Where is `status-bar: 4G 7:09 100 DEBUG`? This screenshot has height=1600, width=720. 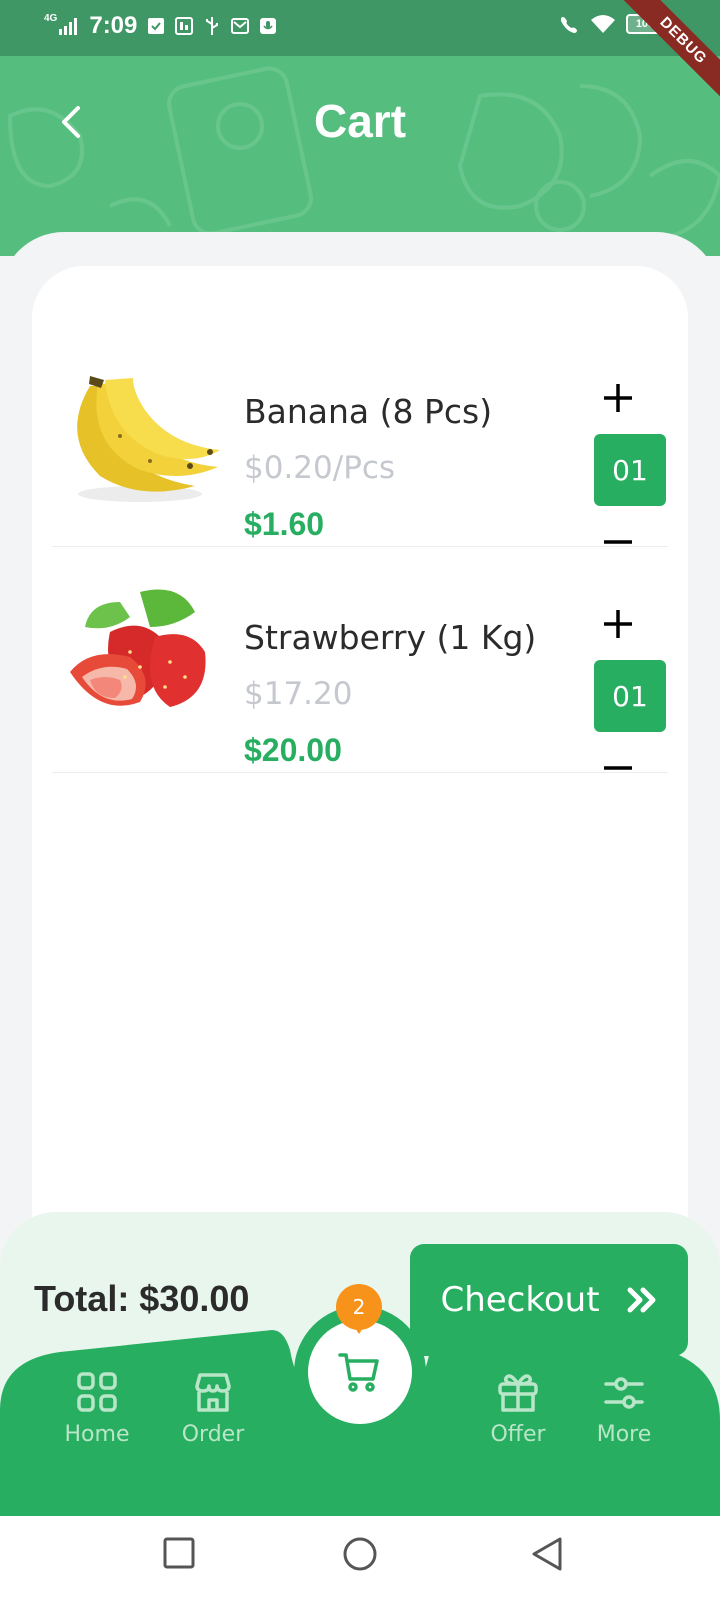 status-bar: 4G 7:09 100 DEBUG is located at coordinates (360, 55).